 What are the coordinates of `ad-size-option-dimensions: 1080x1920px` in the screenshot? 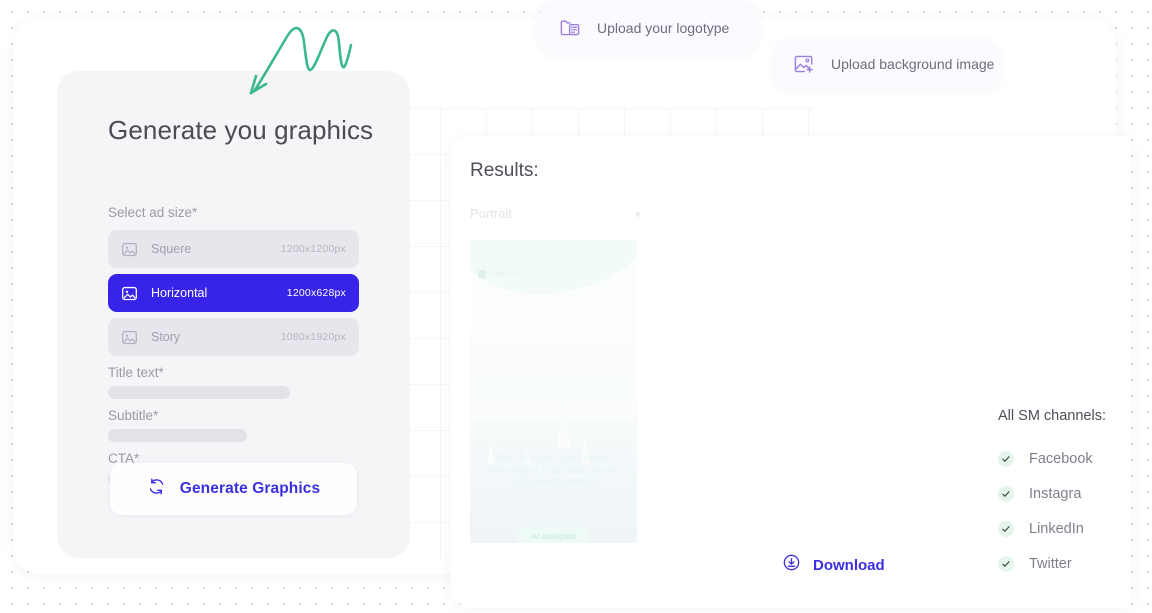 It's located at (313, 337).